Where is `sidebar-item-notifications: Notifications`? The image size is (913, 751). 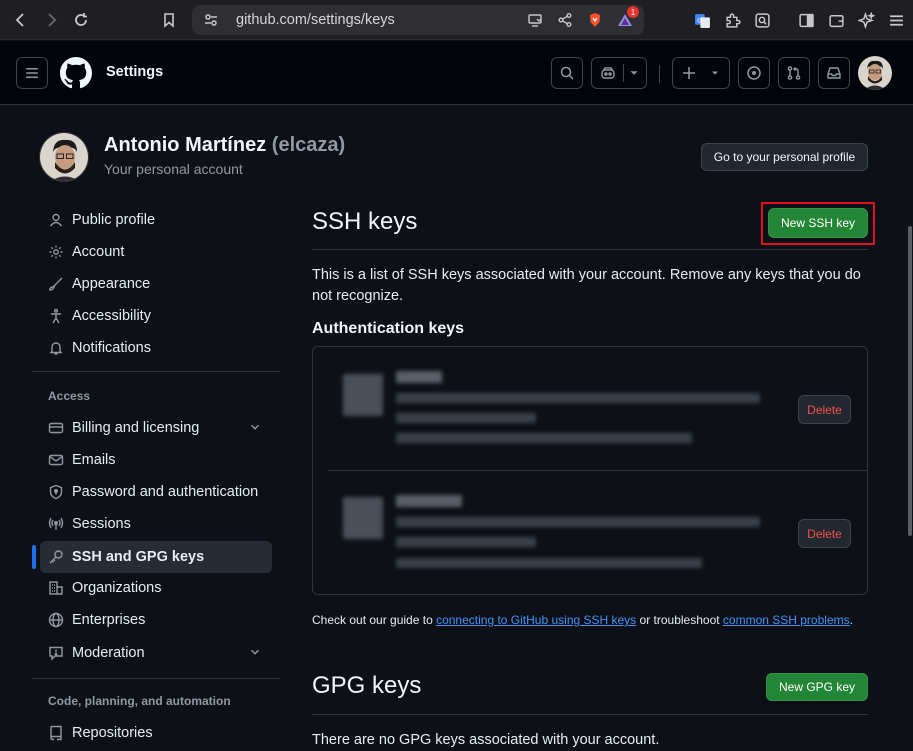
sidebar-item-notifications: Notifications is located at coordinates (156, 348).